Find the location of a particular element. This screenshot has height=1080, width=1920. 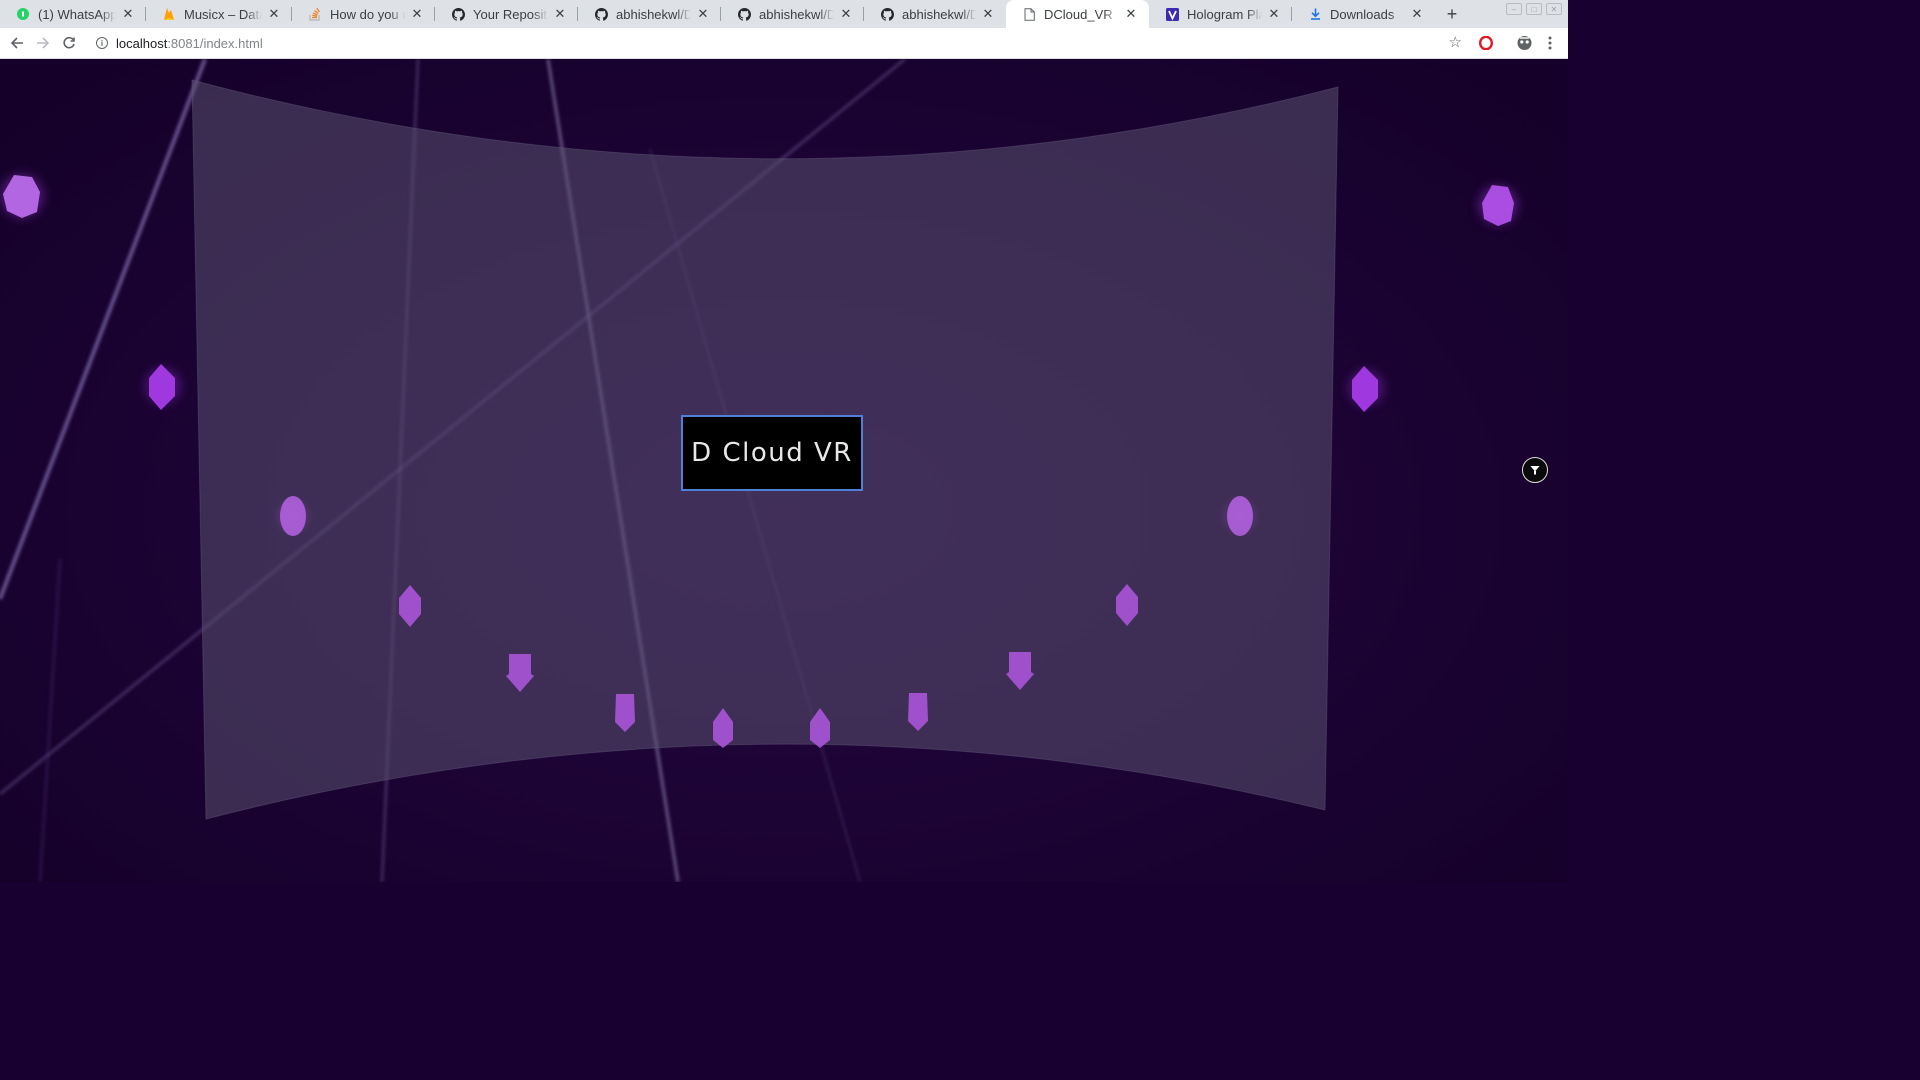

tab-github-d-cloud: abhishekwl/D-Cloud ✕ is located at coordinates (649, 14).